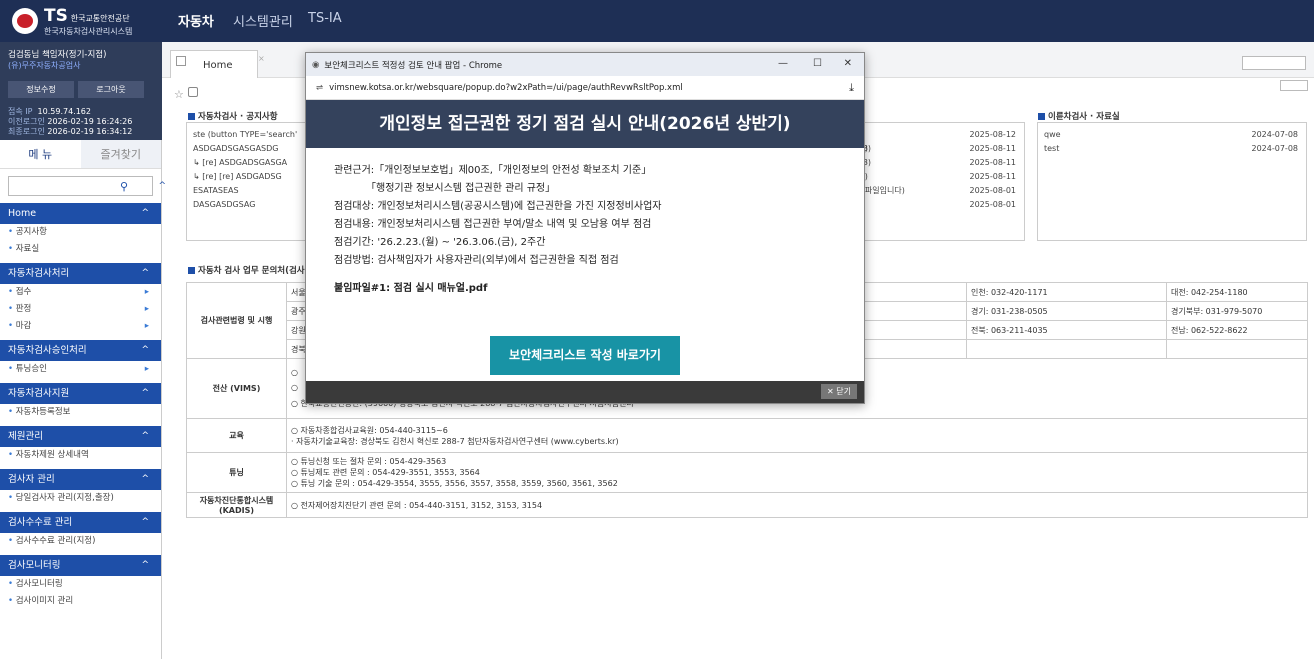 Image resolution: width=1314 pixels, height=659 pixels. I want to click on edu-label: 교육, so click(236, 435).